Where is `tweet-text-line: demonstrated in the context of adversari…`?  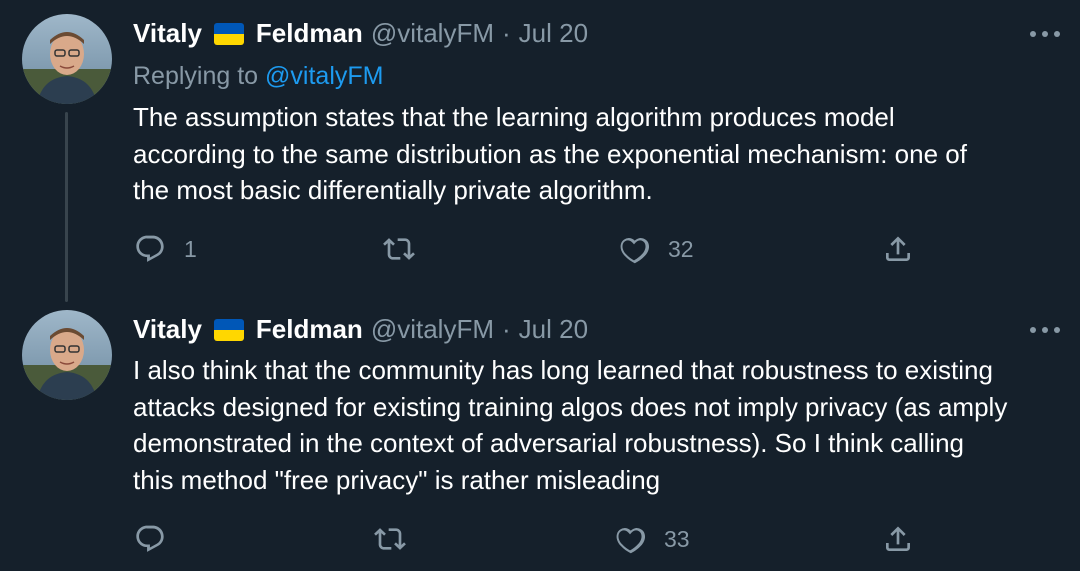 tweet-text-line: demonstrated in the context of adversari… is located at coordinates (548, 443).